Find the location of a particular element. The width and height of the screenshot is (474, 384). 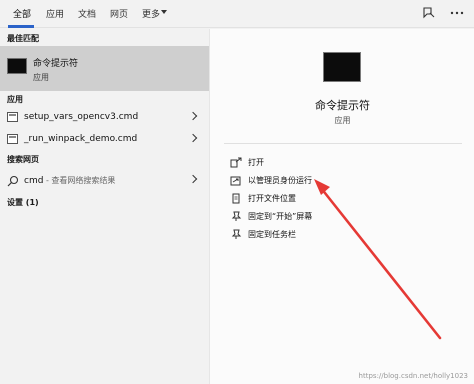

divider is located at coordinates (343, 143).